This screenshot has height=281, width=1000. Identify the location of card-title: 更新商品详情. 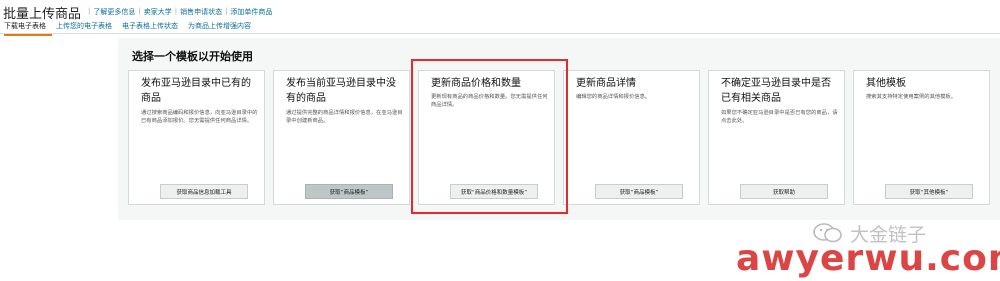
(606, 83).